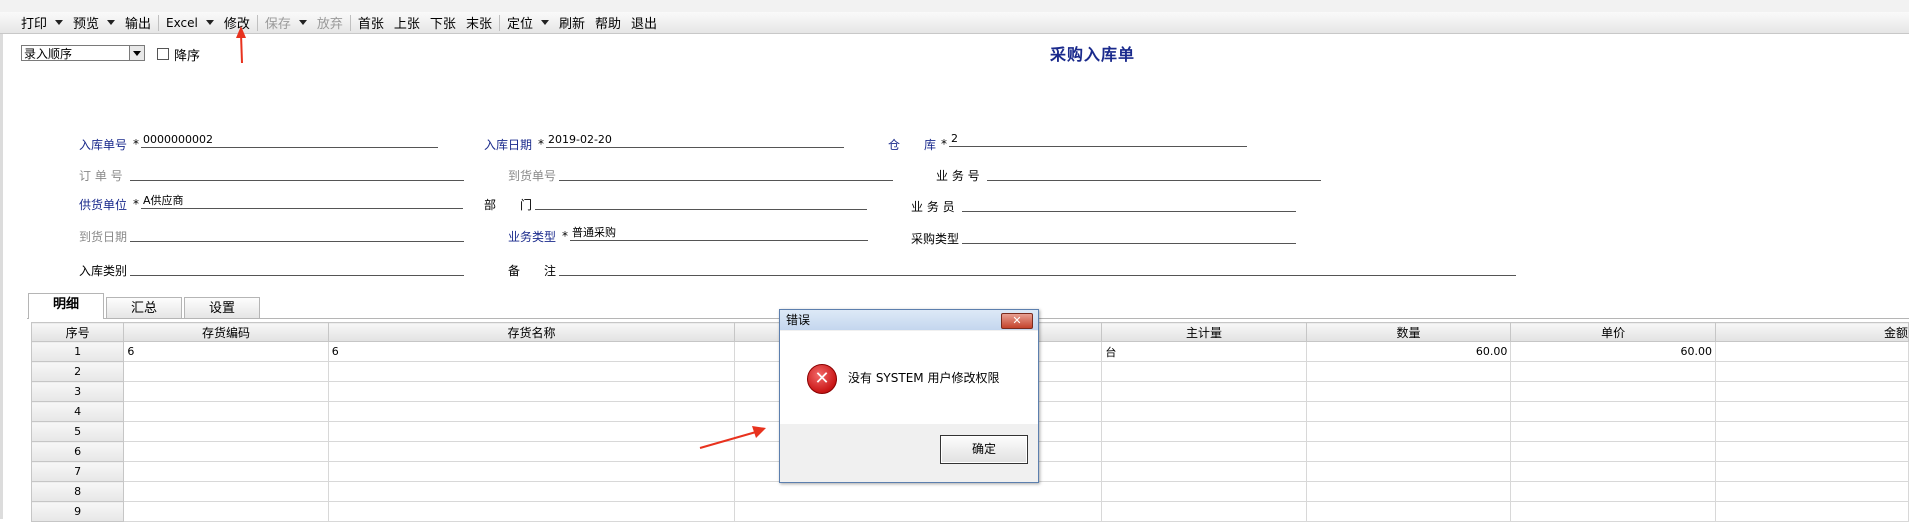 This screenshot has height=522, width=1909. Describe the element at coordinates (918, 491) in the screenshot. I see `hidden-cell` at that location.